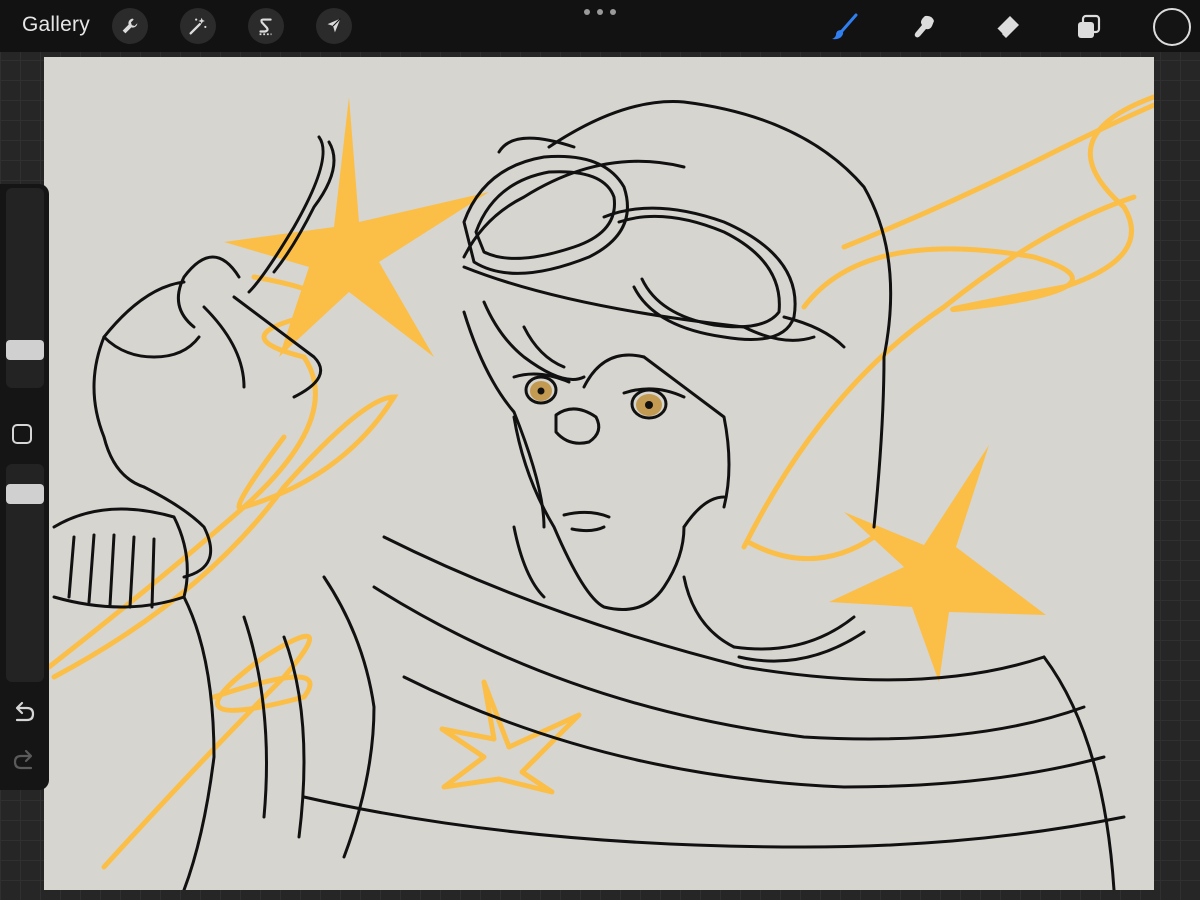 The image size is (1200, 900). I want to click on eraser-tool-button, so click(1007, 27).